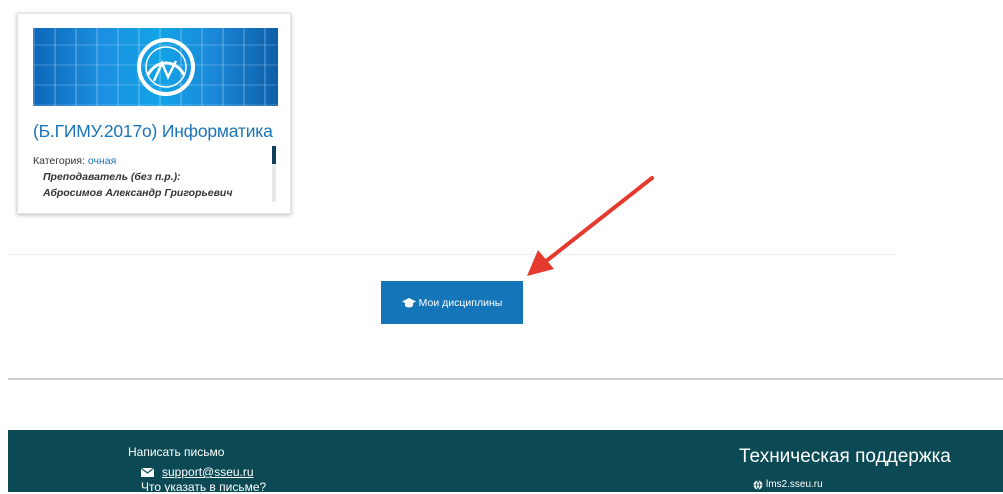 The image size is (1003, 494). I want to click on card-scrollbar, so click(274, 174).